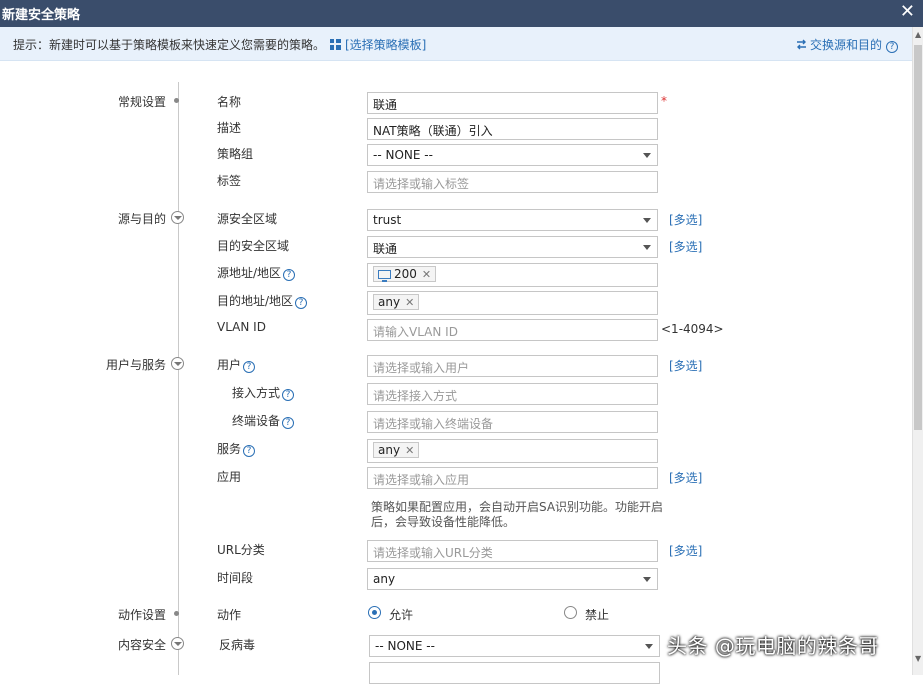 The height and width of the screenshot is (684, 923). What do you see at coordinates (247, 219) in the screenshot?
I see `src-zone-label: 源安全区域` at bounding box center [247, 219].